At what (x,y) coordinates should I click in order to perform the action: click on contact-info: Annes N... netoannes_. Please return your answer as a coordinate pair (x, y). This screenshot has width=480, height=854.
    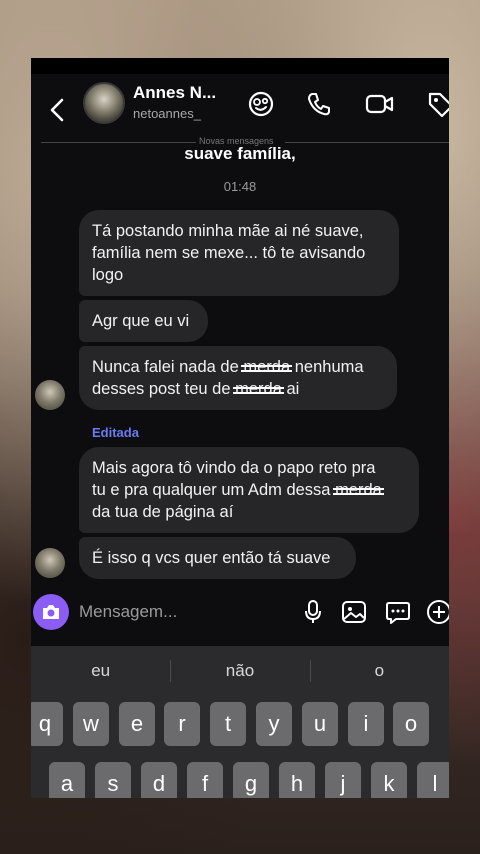
    Looking at the image, I should click on (180, 102).